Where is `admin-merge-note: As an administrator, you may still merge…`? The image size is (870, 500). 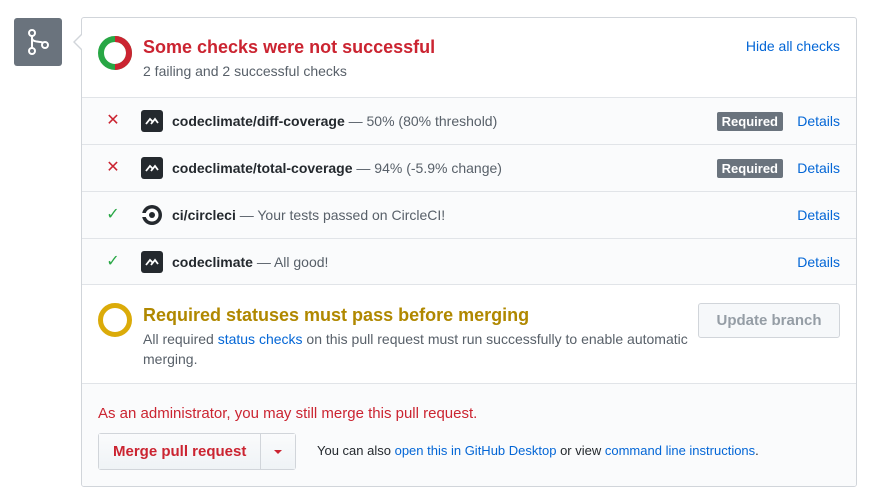 admin-merge-note: As an administrator, you may still merge… is located at coordinates (288, 413).